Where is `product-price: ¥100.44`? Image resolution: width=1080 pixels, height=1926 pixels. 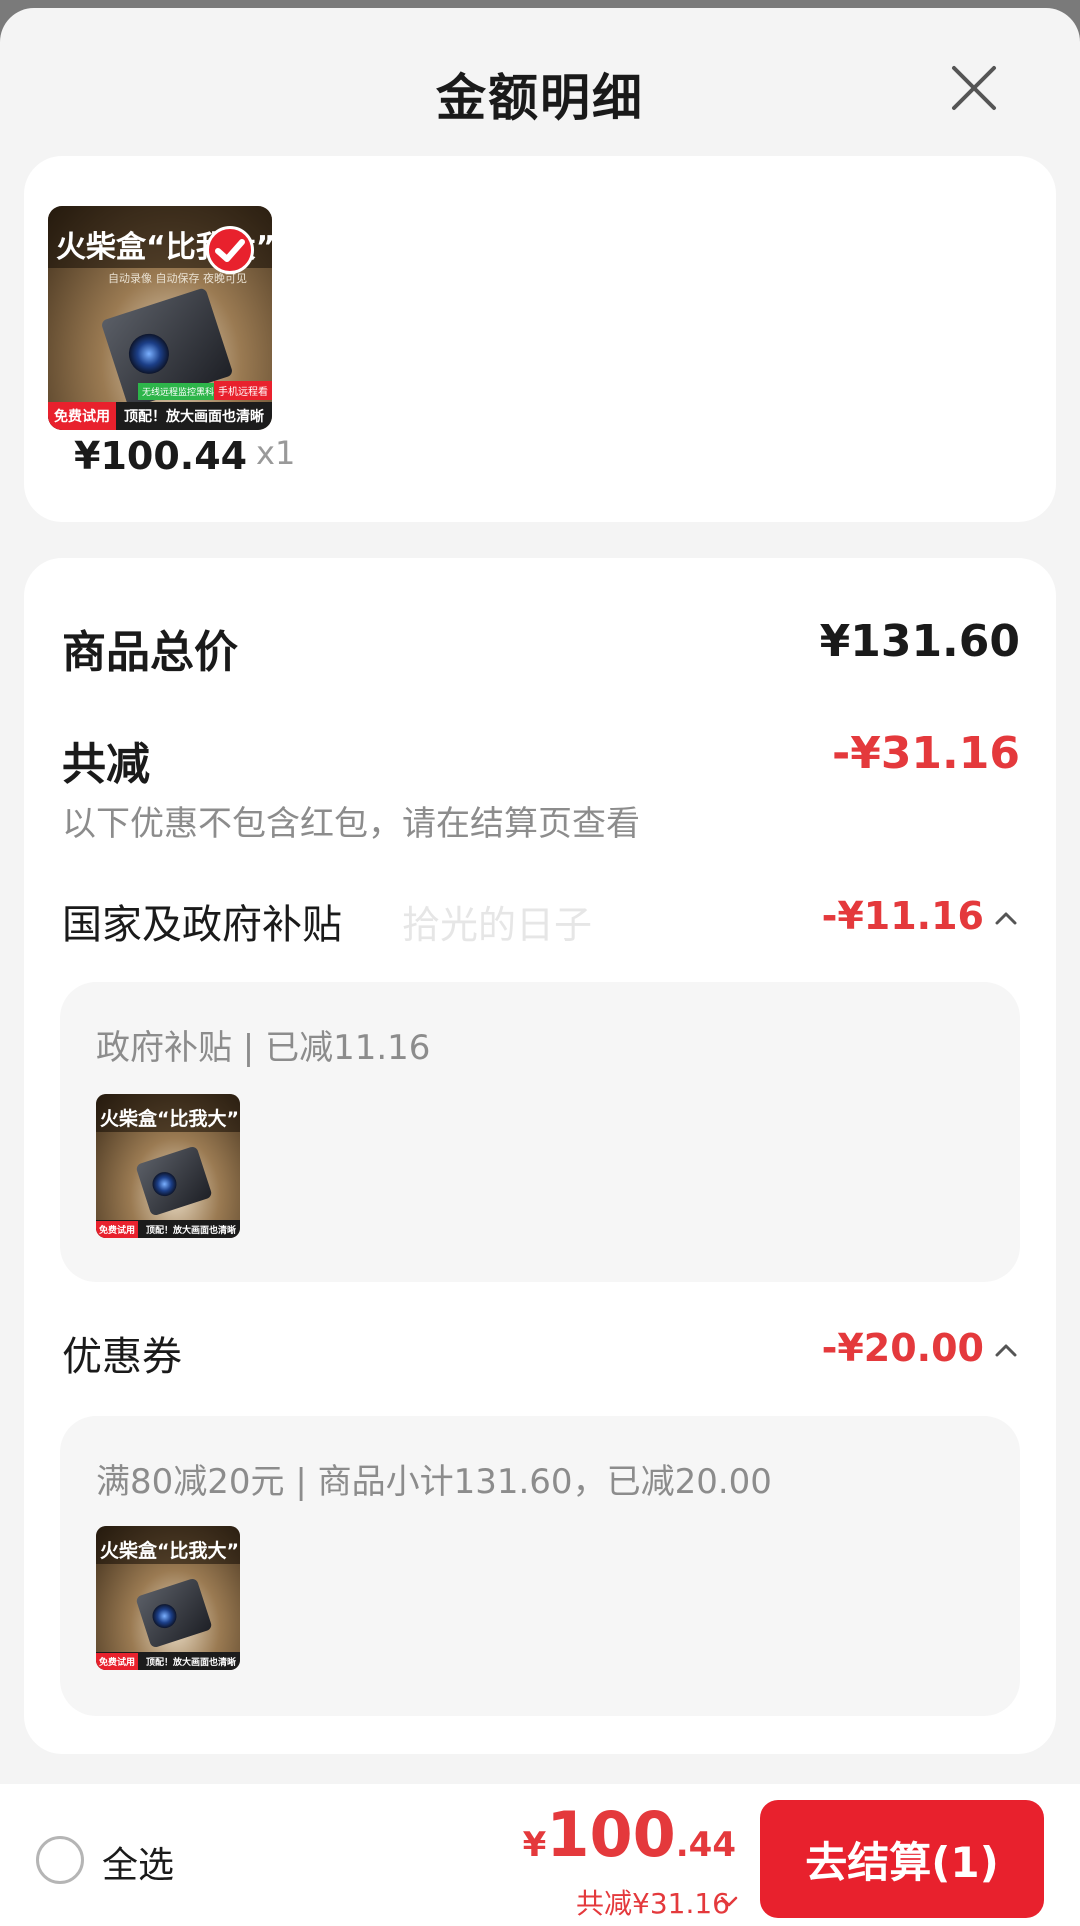 product-price: ¥100.44 is located at coordinates (161, 456).